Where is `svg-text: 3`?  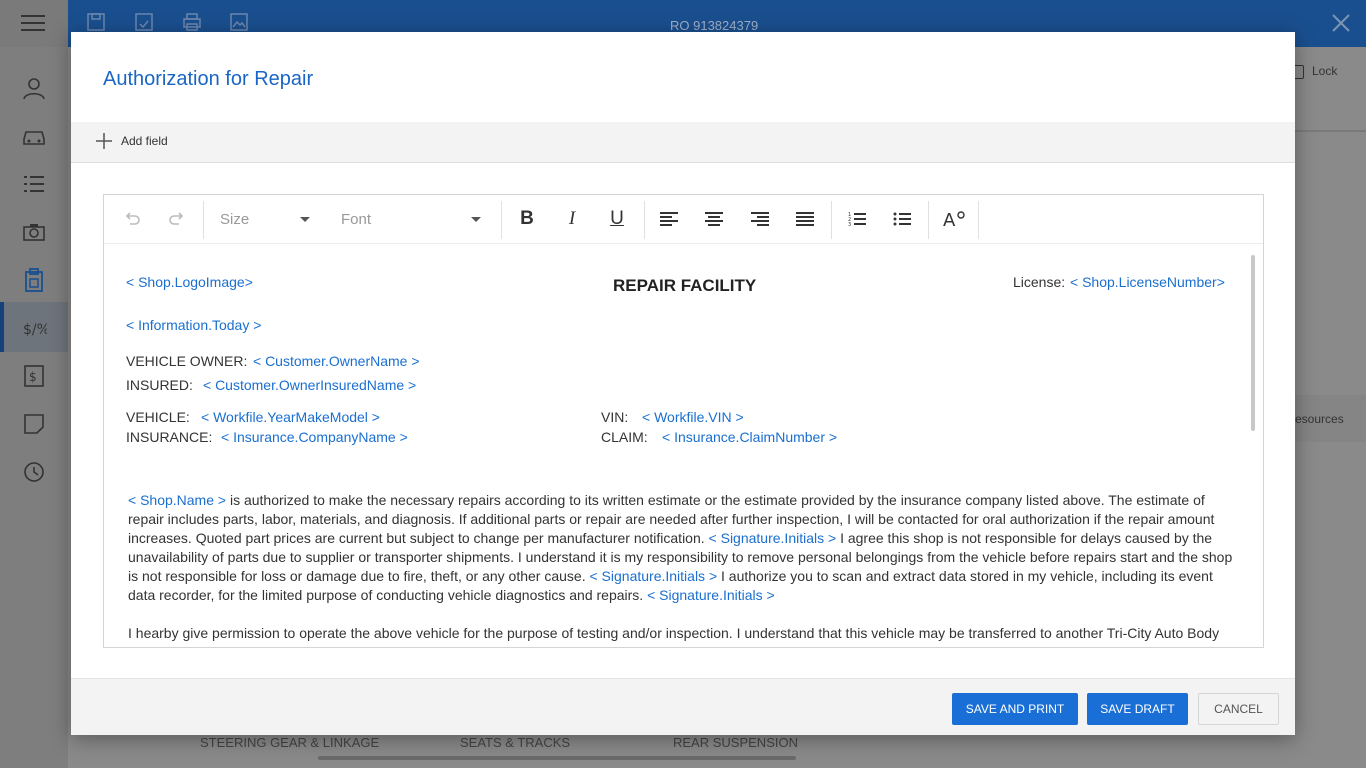 svg-text: 3 is located at coordinates (849, 224).